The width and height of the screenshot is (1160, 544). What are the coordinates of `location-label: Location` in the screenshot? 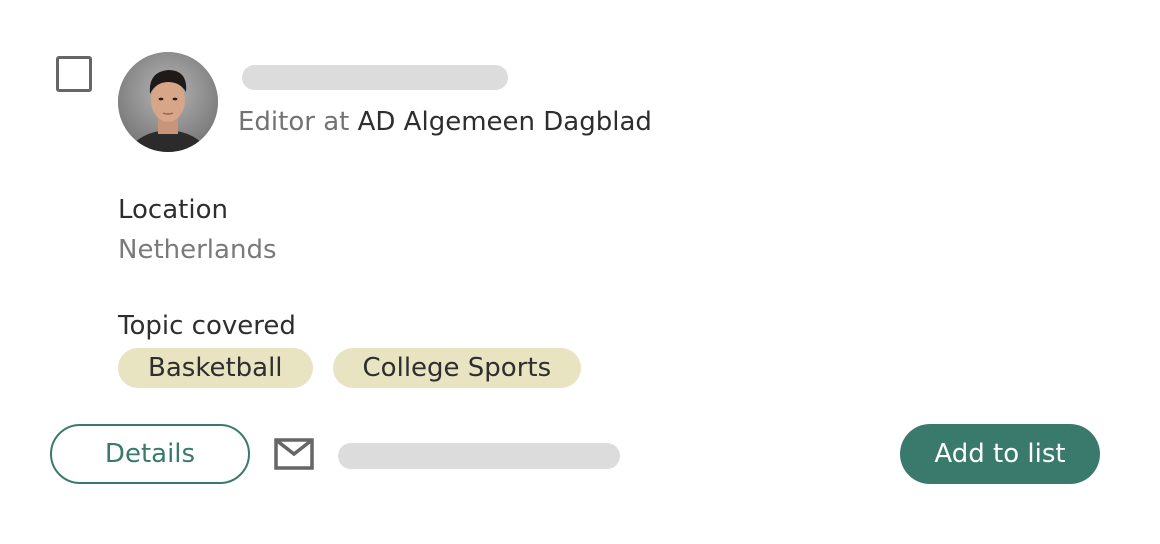 It's located at (173, 210).